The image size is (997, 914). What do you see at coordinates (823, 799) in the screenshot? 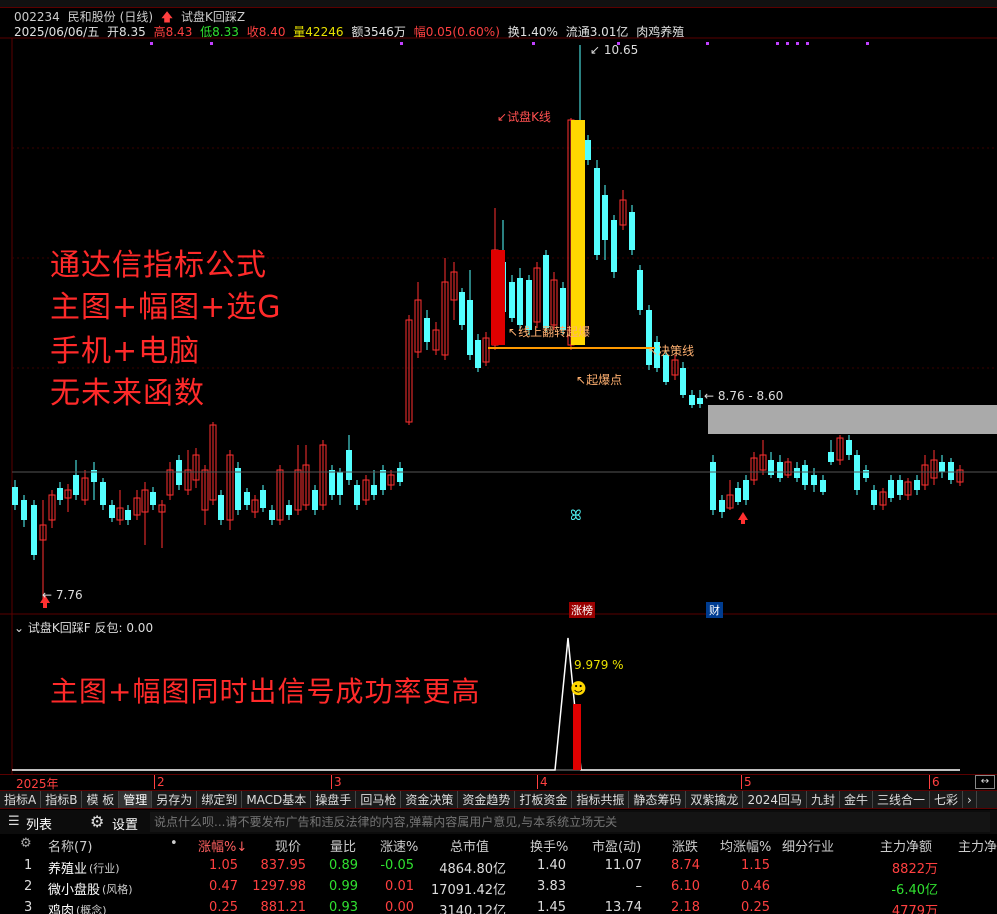
I see `tab-16: 九封` at bounding box center [823, 799].